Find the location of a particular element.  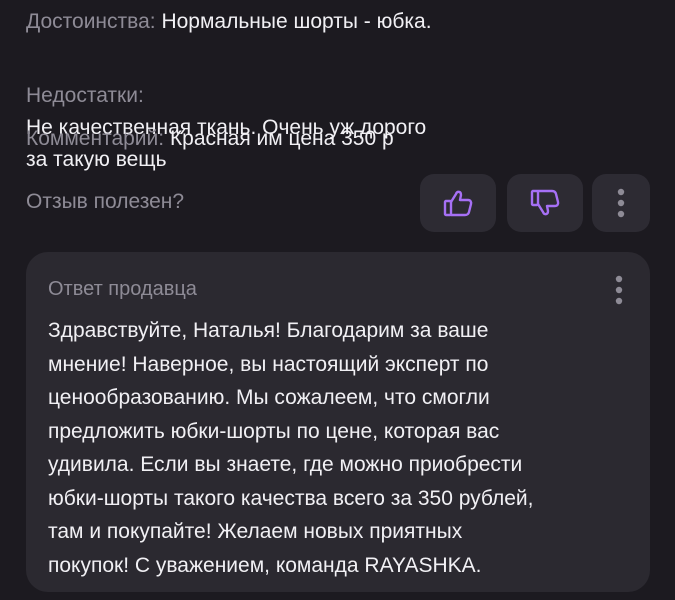

helpful-row: Отзыв полезен? is located at coordinates (338, 203).